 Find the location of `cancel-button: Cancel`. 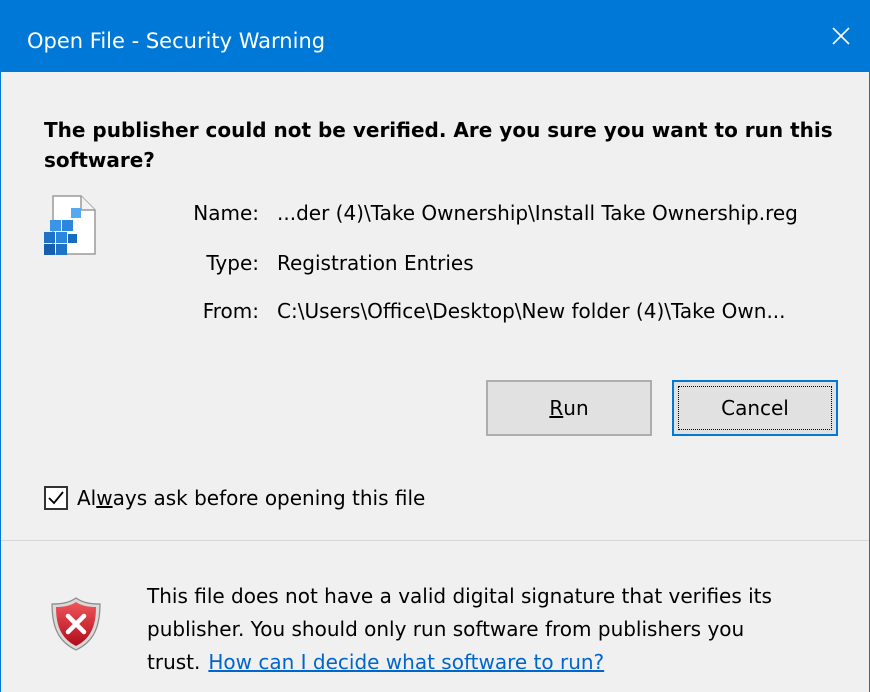

cancel-button: Cancel is located at coordinates (755, 408).